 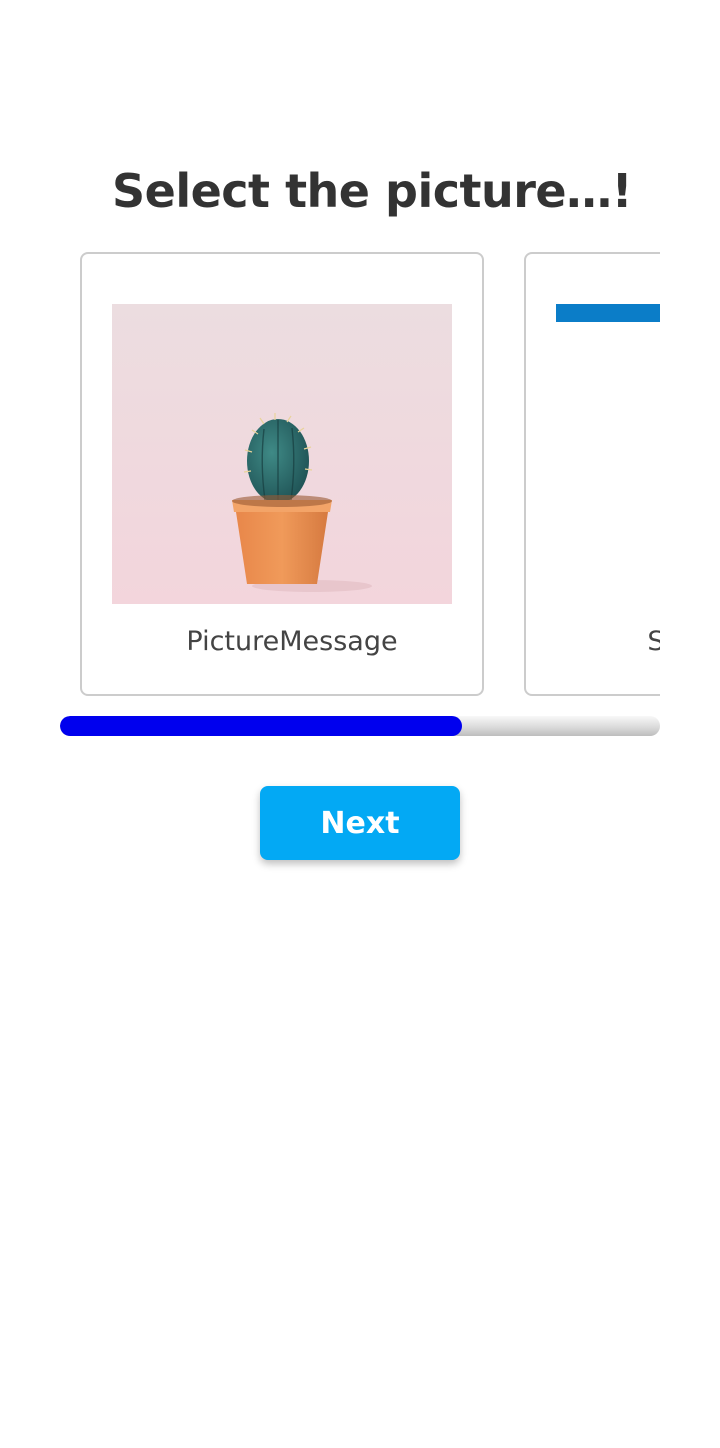 What do you see at coordinates (608, 313) in the screenshot?
I see `blue-bar-image` at bounding box center [608, 313].